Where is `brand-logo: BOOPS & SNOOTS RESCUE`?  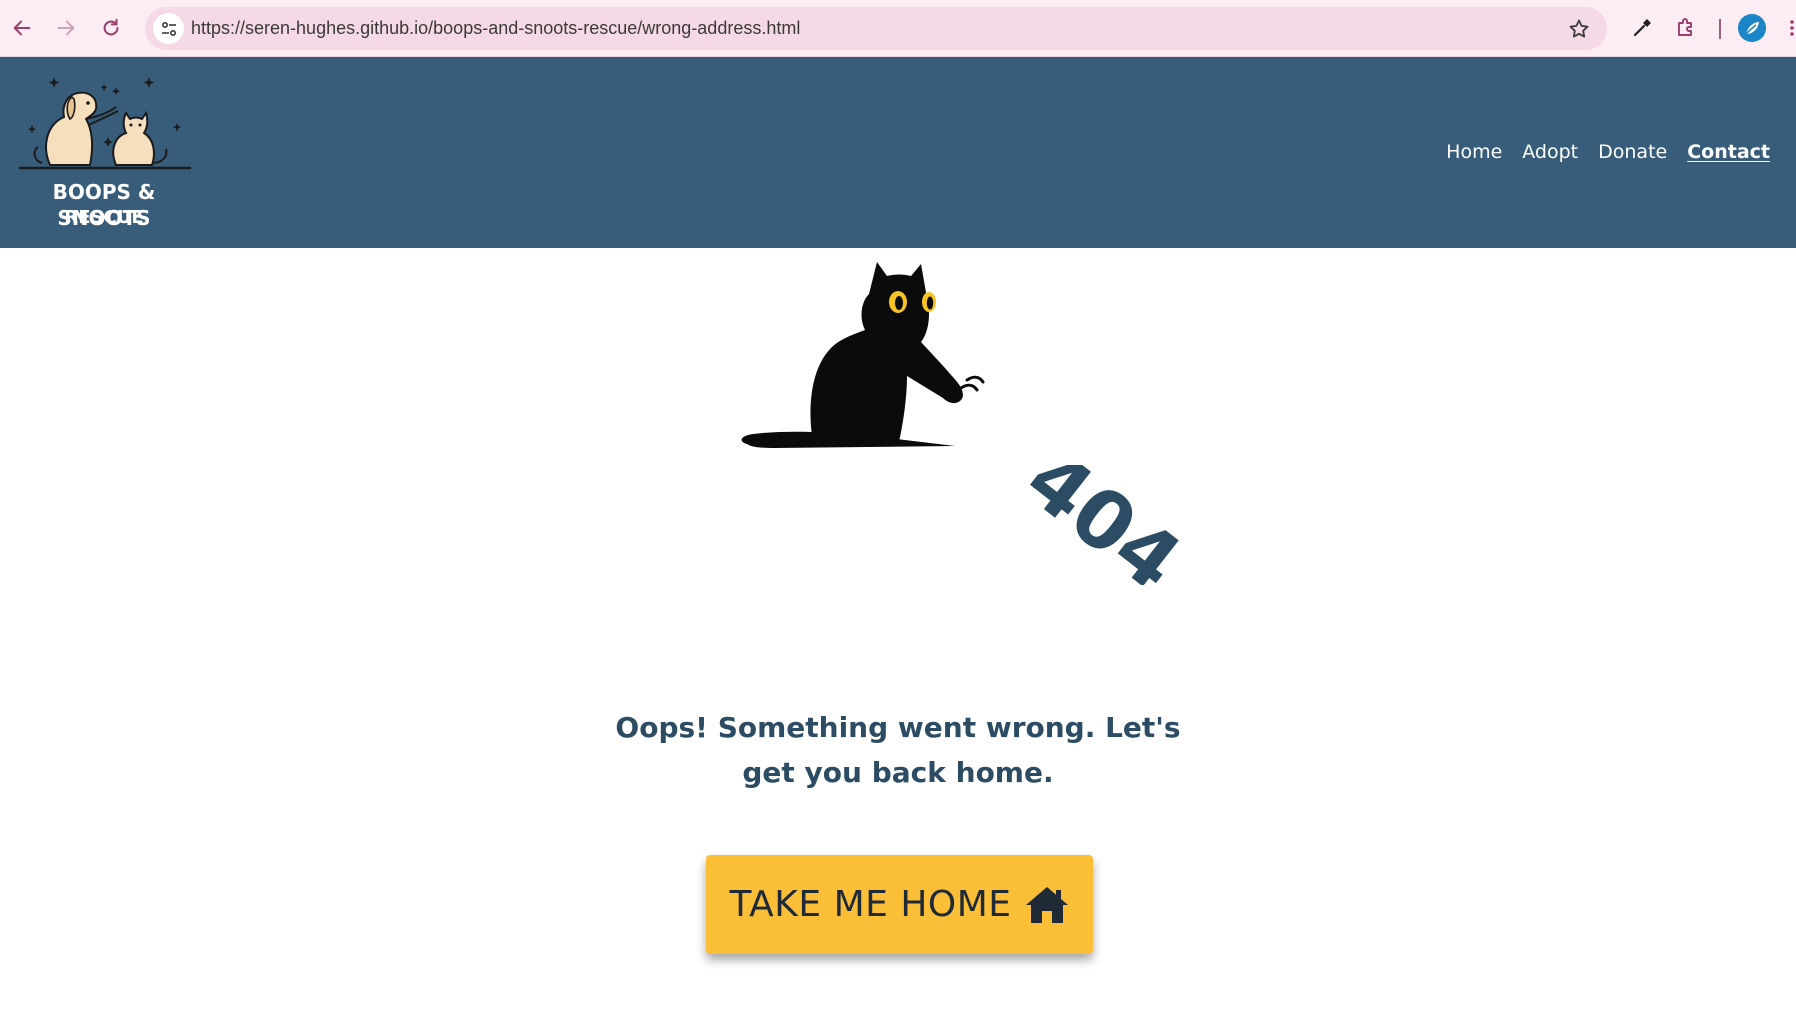
brand-logo: BOOPS & SNOOTS RESCUE is located at coordinates (104, 153).